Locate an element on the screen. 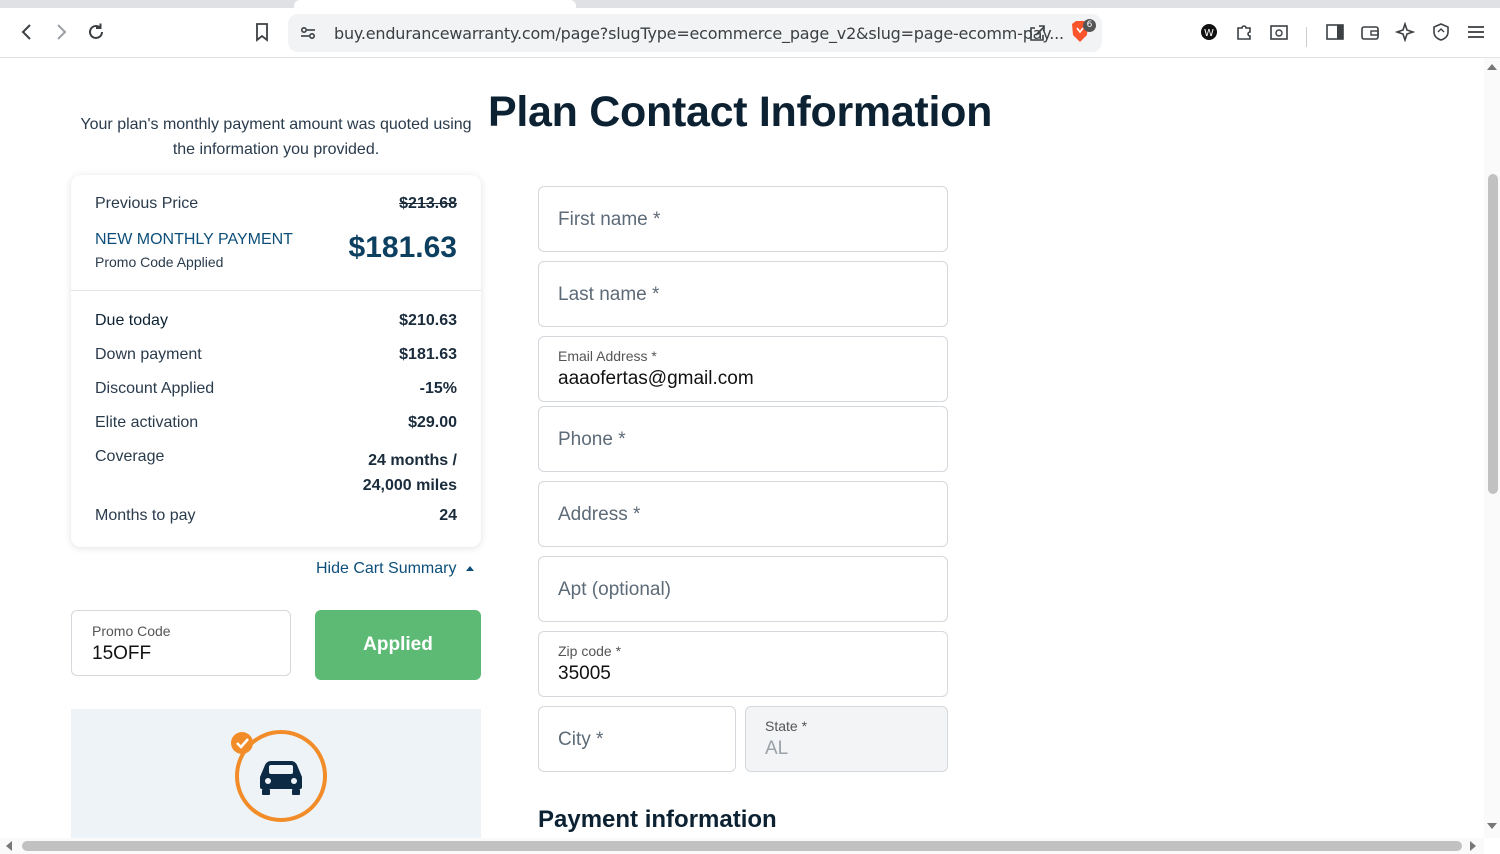 This screenshot has width=1500, height=854. back-icon is located at coordinates (27, 32).